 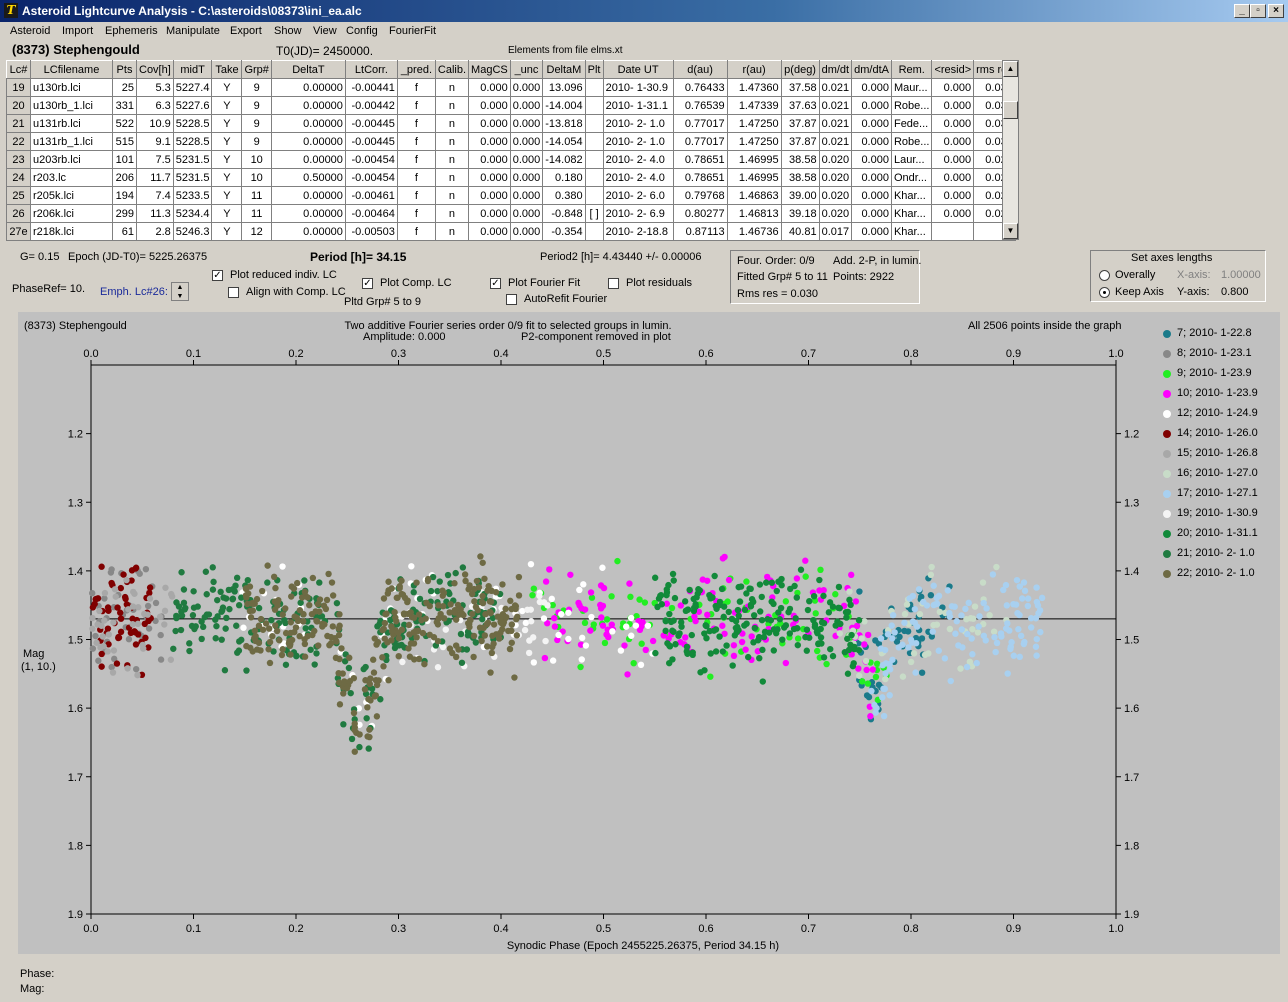 I want to click on table-cell: r203.lc, so click(x=71, y=177).